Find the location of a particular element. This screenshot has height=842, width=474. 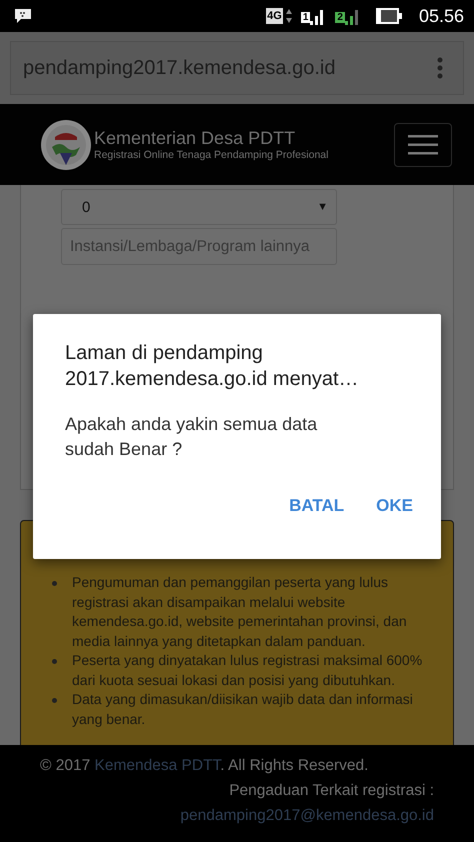

data-arrows-icon is located at coordinates (289, 16).